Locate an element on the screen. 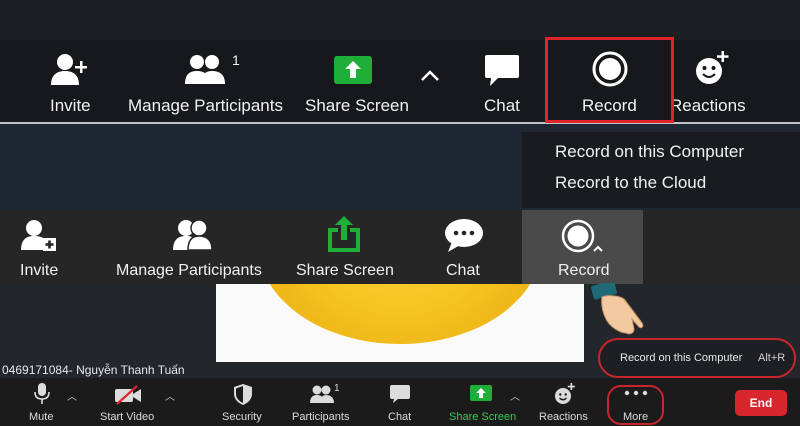 The width and height of the screenshot is (800, 426). tooltip-text: Record on this Computer is located at coordinates (681, 358).